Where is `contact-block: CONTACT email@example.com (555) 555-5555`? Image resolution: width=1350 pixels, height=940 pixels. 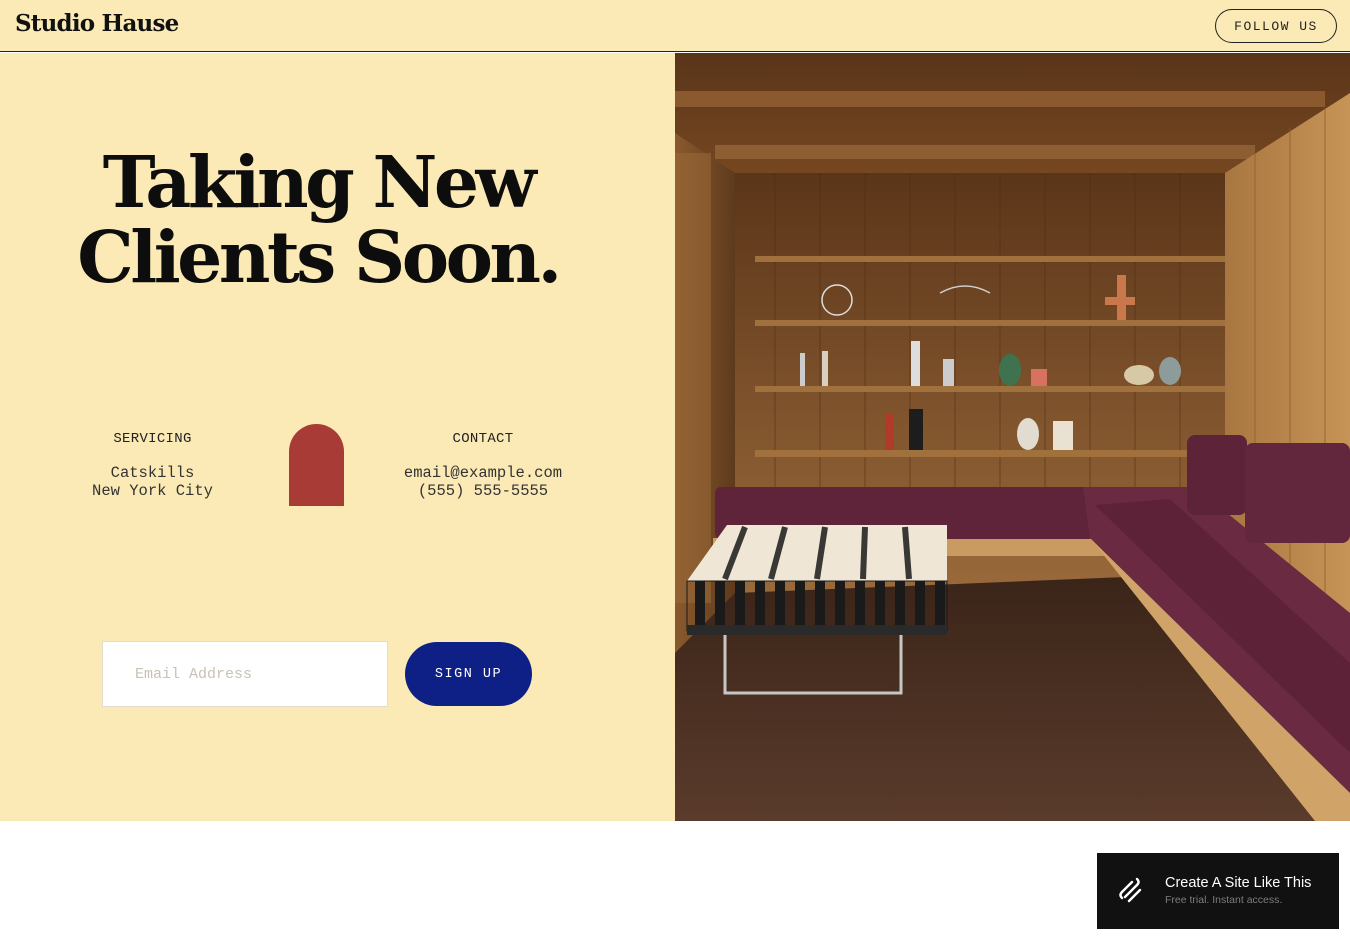
contact-block: CONTACT email@example.com (555) 555-5555 is located at coordinates (483, 465).